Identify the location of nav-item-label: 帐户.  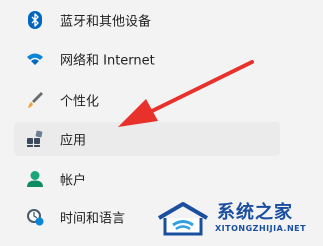
(73, 181).